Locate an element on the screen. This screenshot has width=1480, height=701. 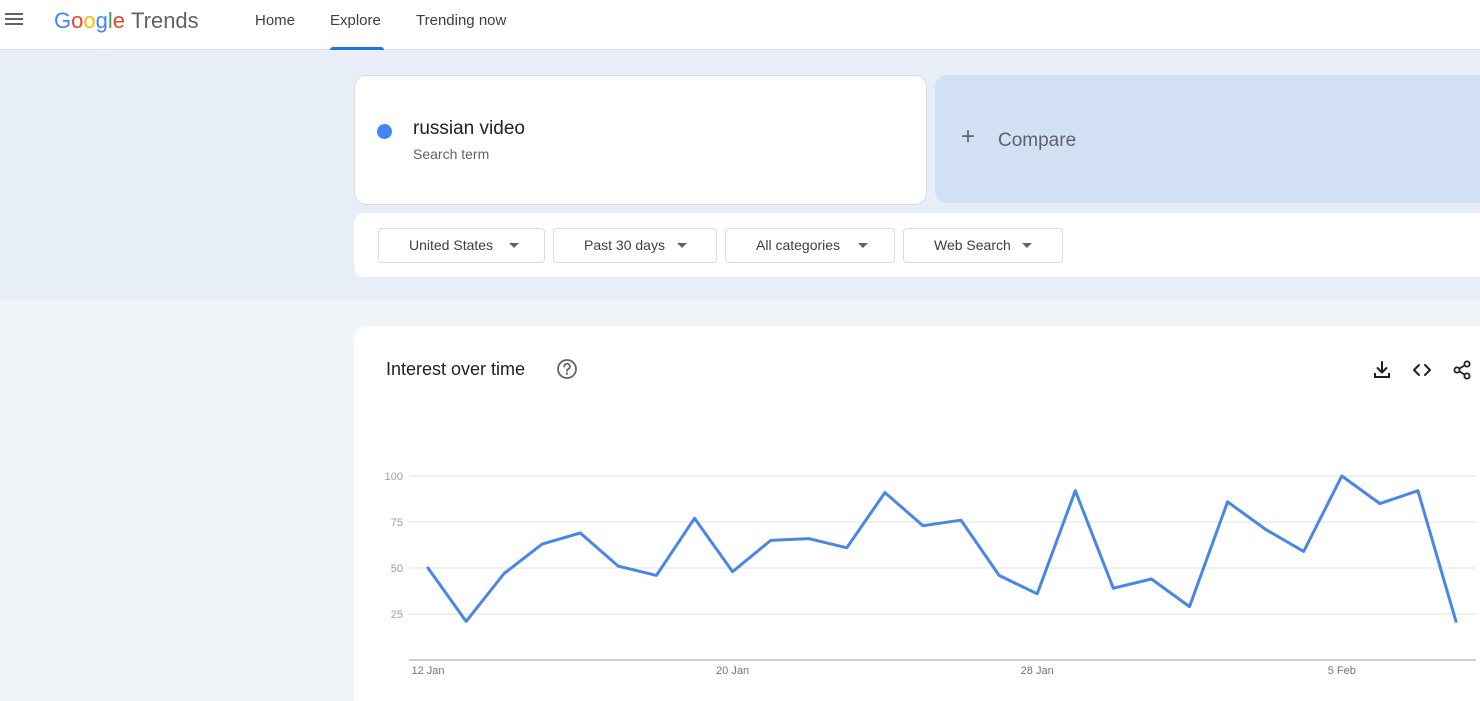
search-term-type: Search term is located at coordinates (451, 154).